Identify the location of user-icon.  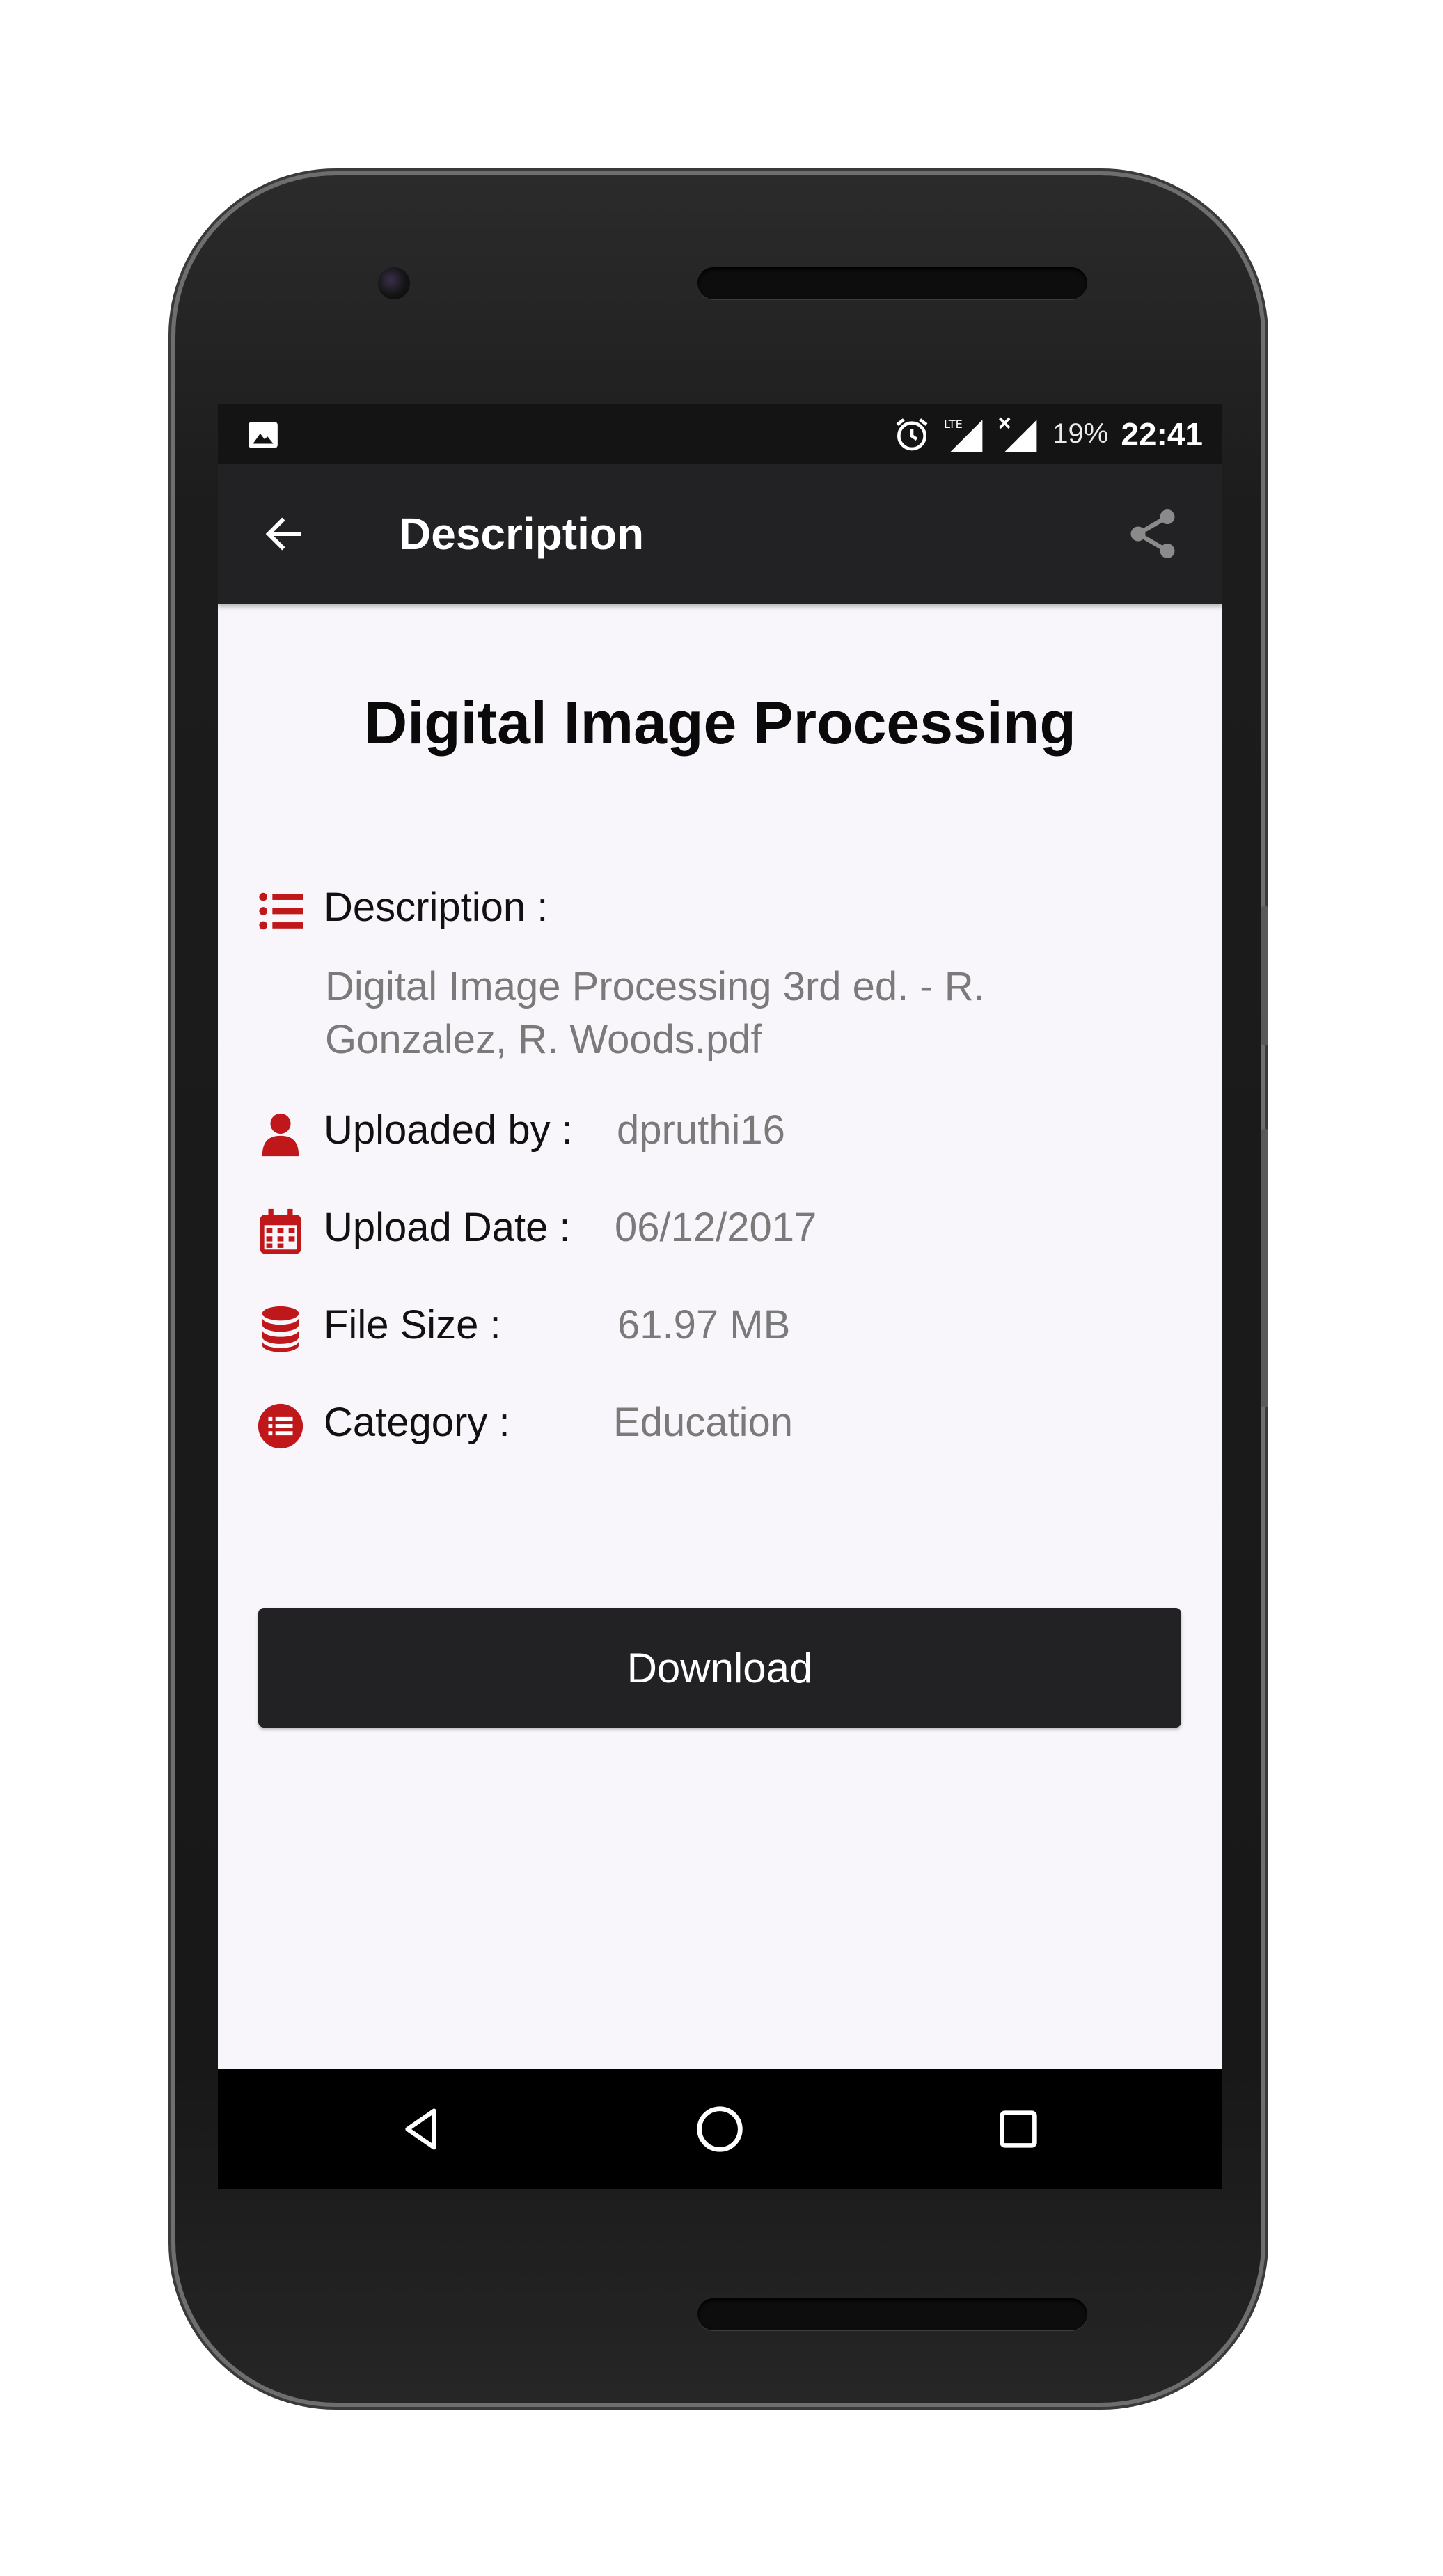
(280, 1135).